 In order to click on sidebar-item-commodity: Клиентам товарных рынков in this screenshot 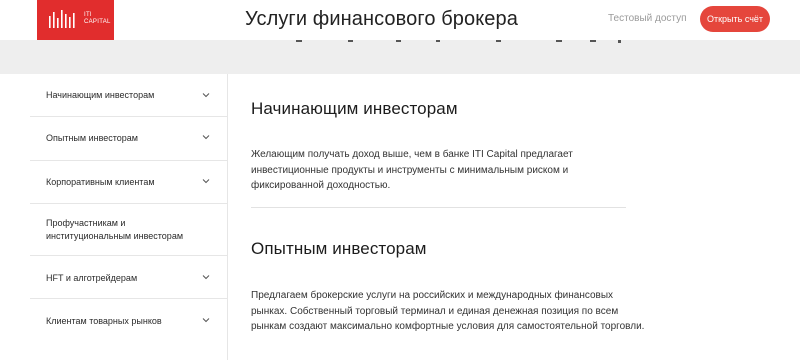, I will do `click(129, 321)`.